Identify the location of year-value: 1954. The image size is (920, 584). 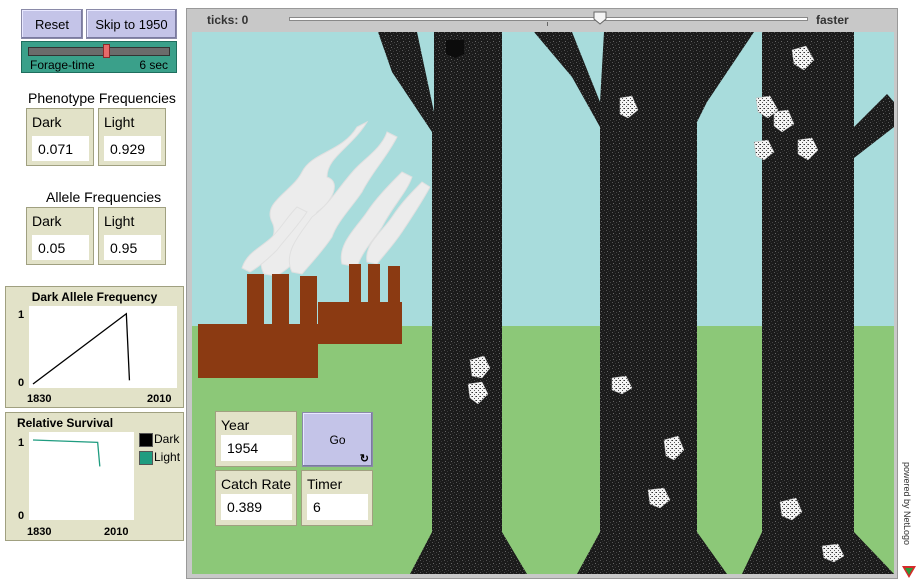
(256, 448).